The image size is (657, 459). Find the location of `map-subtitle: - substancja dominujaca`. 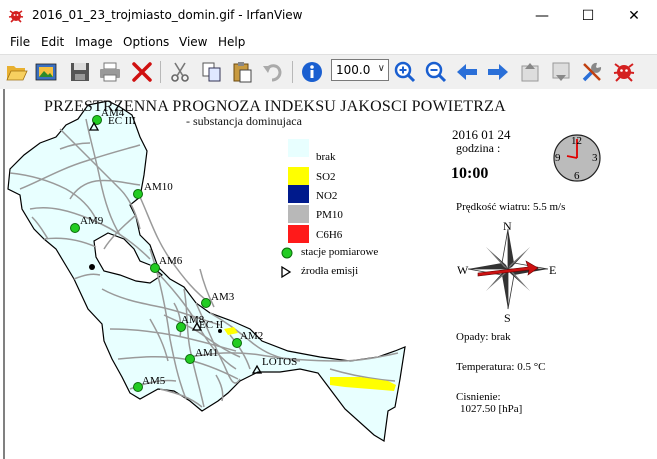

map-subtitle: - substancja dominujaca is located at coordinates (244, 121).